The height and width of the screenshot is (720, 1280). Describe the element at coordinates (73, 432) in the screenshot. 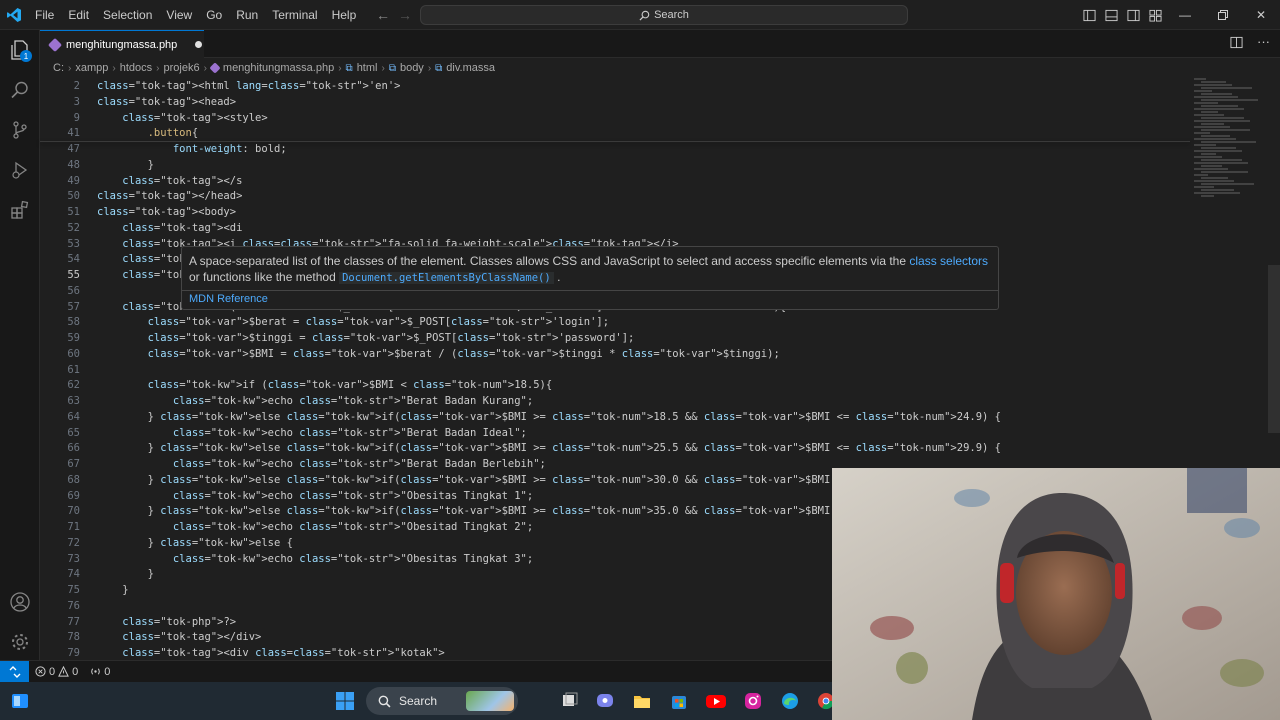

I see `line-number: 65` at that location.